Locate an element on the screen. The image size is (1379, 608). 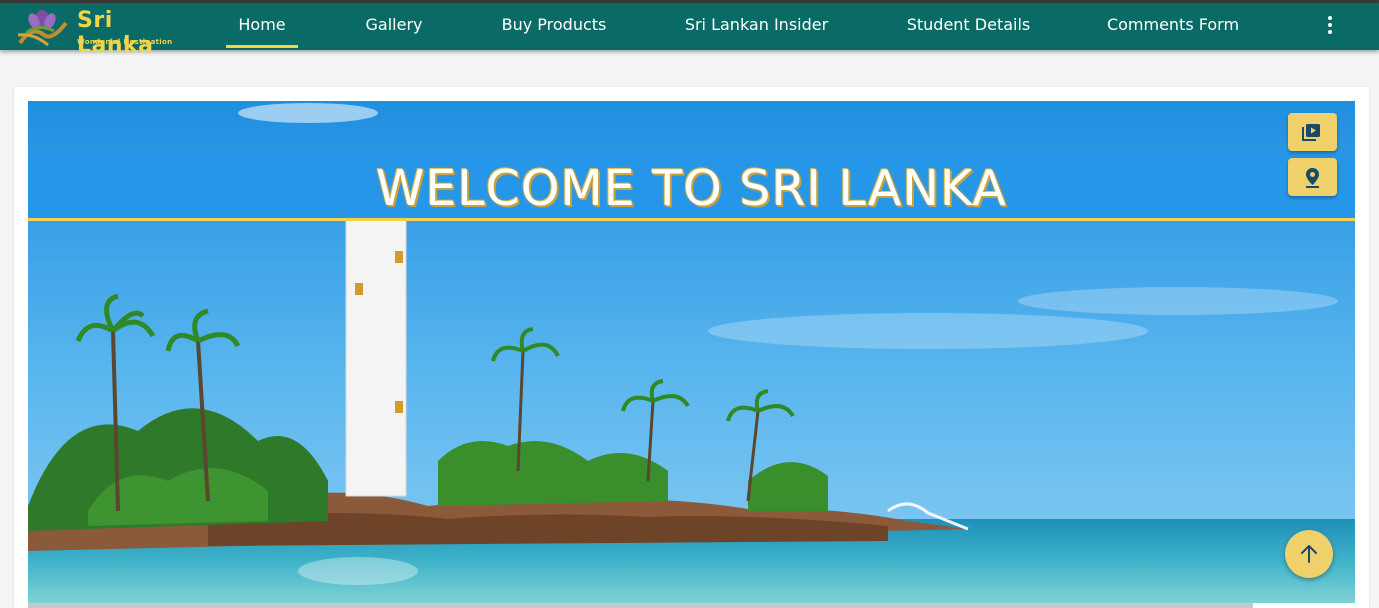
brand-title: Sri Lanka is located at coordinates (115, 33).